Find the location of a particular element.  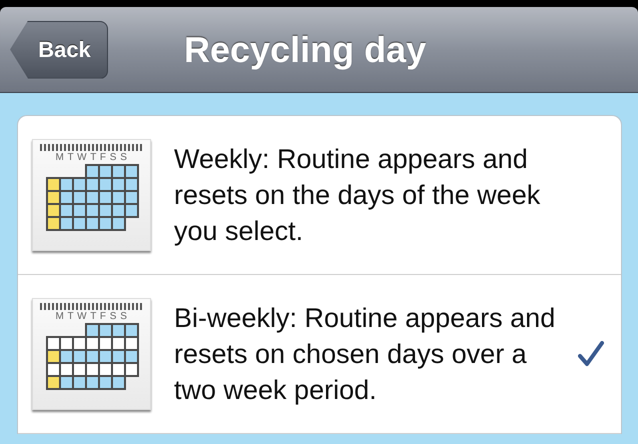

option-description: Bi-weekly: Routine appears and resets on chosen days over a two week period. is located at coordinates (365, 354).